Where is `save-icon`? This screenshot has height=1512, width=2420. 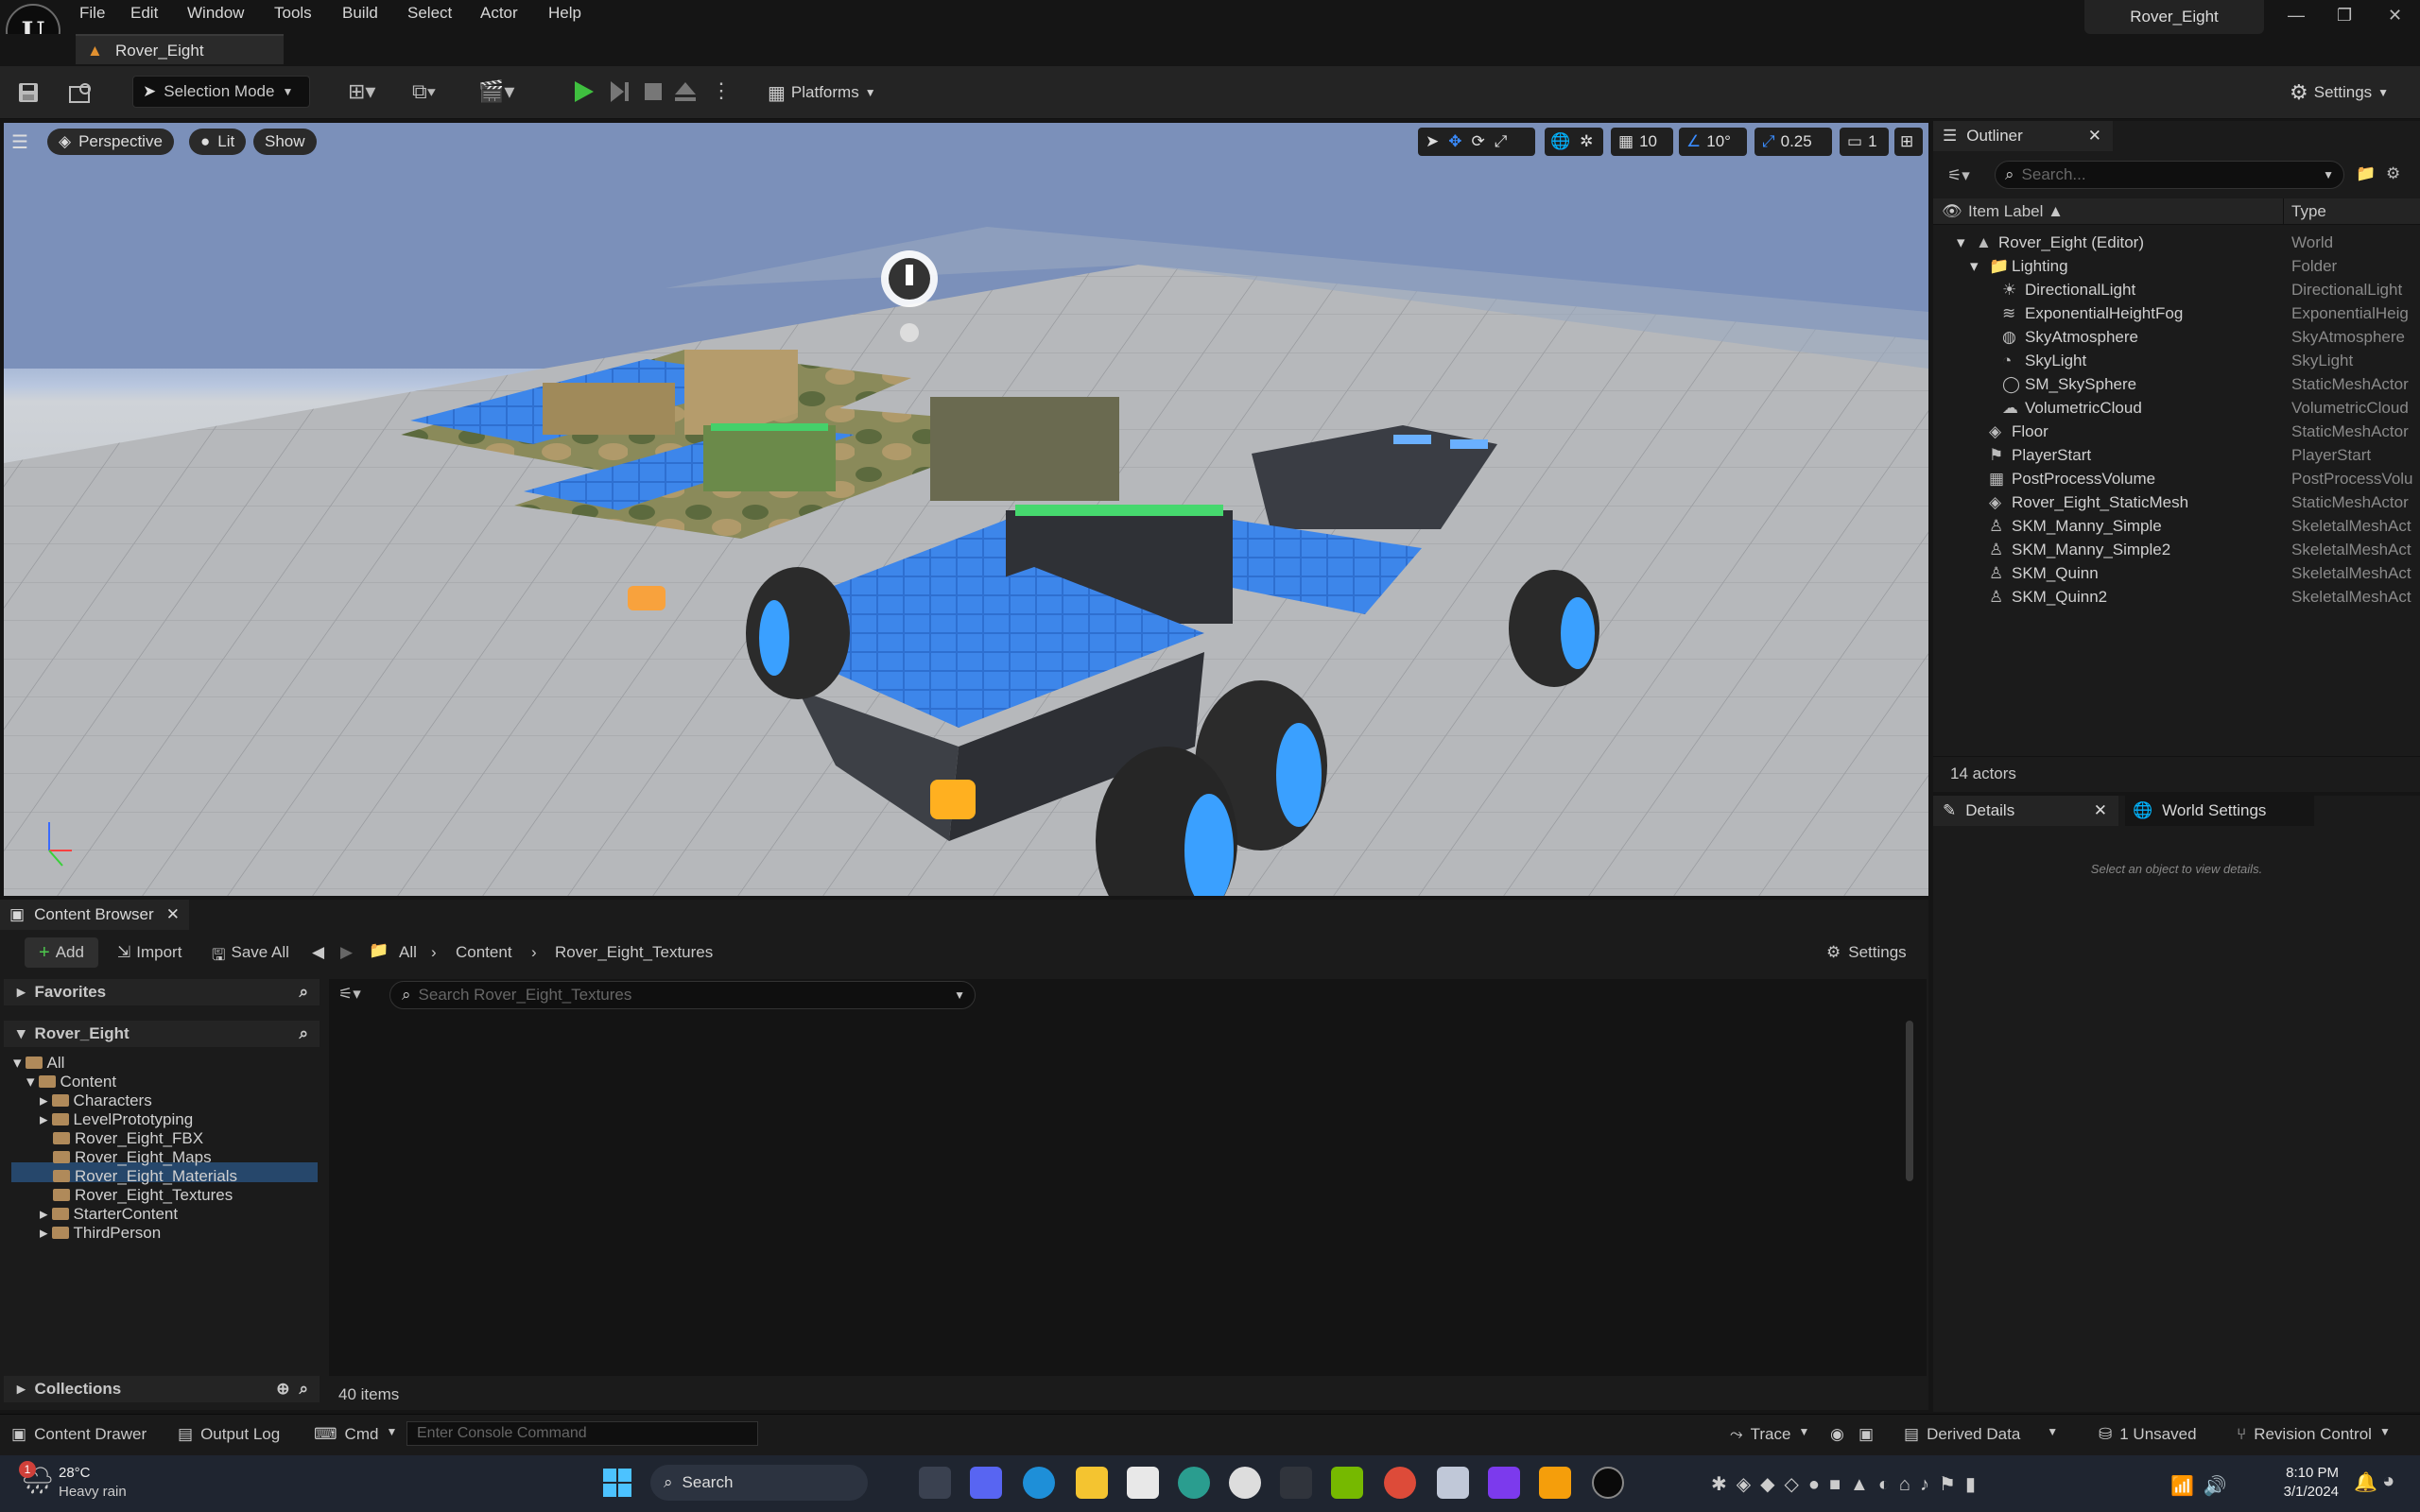 save-icon is located at coordinates (28, 92).